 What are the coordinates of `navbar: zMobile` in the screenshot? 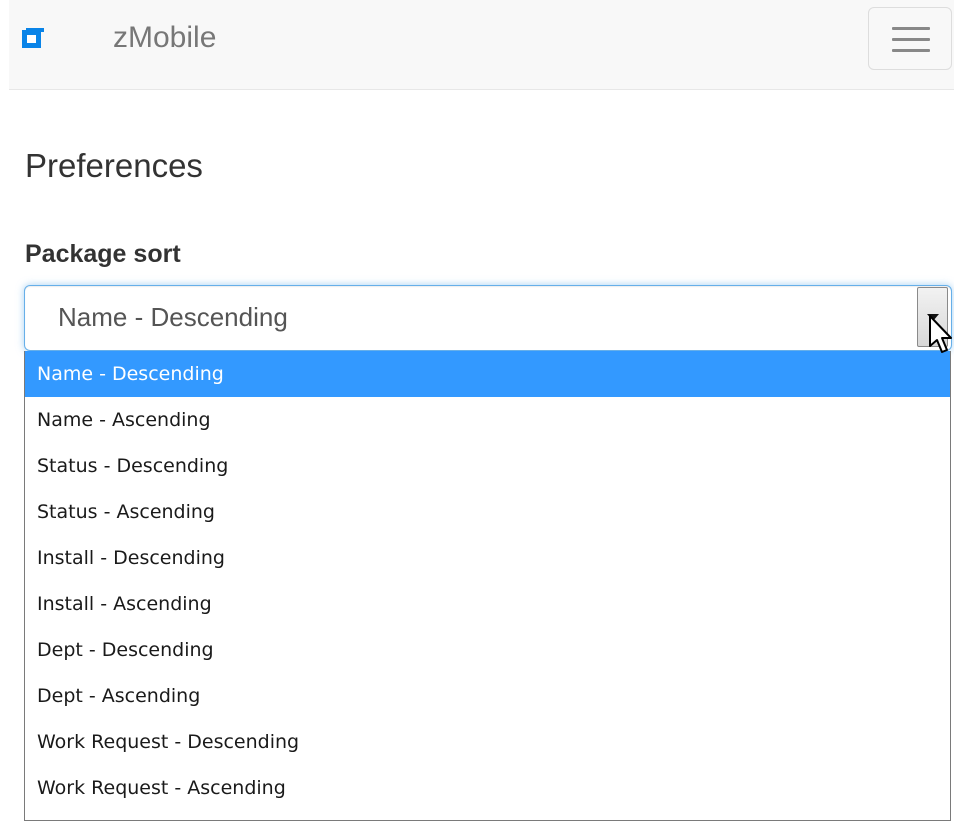 It's located at (481, 45).